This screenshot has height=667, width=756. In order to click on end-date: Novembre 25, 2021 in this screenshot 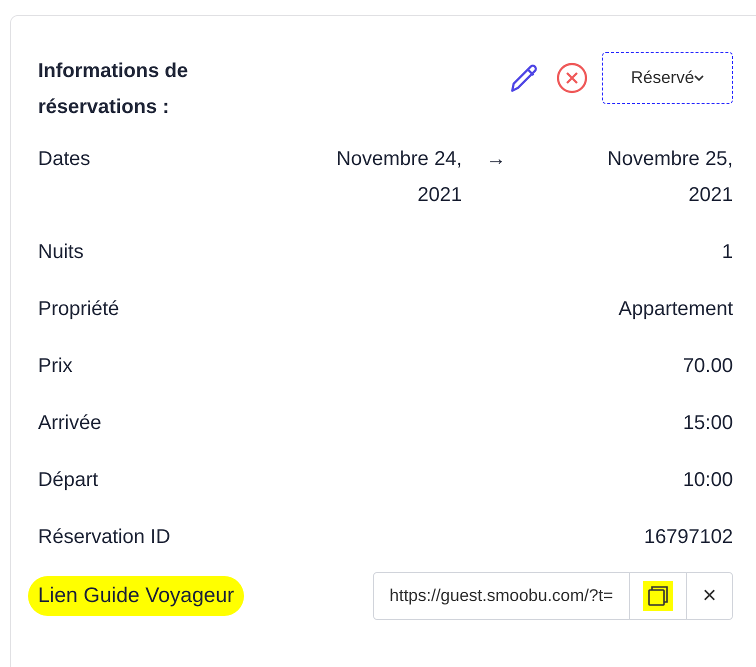, I will do `click(669, 177)`.